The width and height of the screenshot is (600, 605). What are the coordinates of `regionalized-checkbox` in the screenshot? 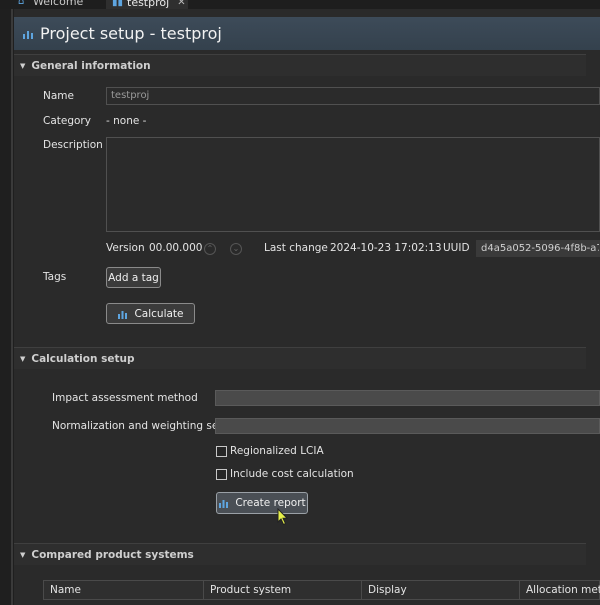 It's located at (221, 451).